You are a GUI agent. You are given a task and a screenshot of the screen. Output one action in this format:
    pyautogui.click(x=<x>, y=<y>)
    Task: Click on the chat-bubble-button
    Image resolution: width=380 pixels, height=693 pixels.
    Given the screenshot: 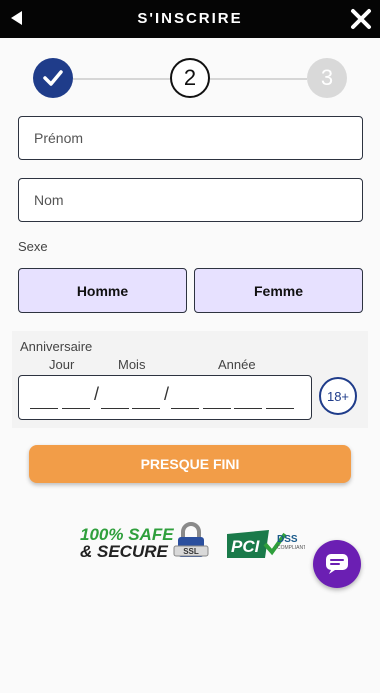 What is the action you would take?
    pyautogui.click(x=337, y=564)
    